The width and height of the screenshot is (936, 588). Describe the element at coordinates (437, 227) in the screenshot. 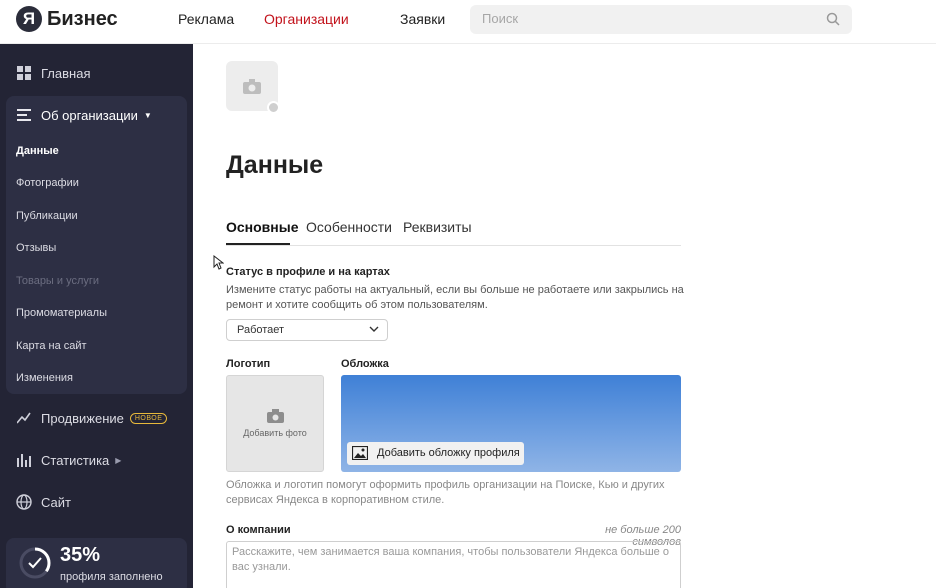

I see `tab-requisites: Реквизиты` at that location.